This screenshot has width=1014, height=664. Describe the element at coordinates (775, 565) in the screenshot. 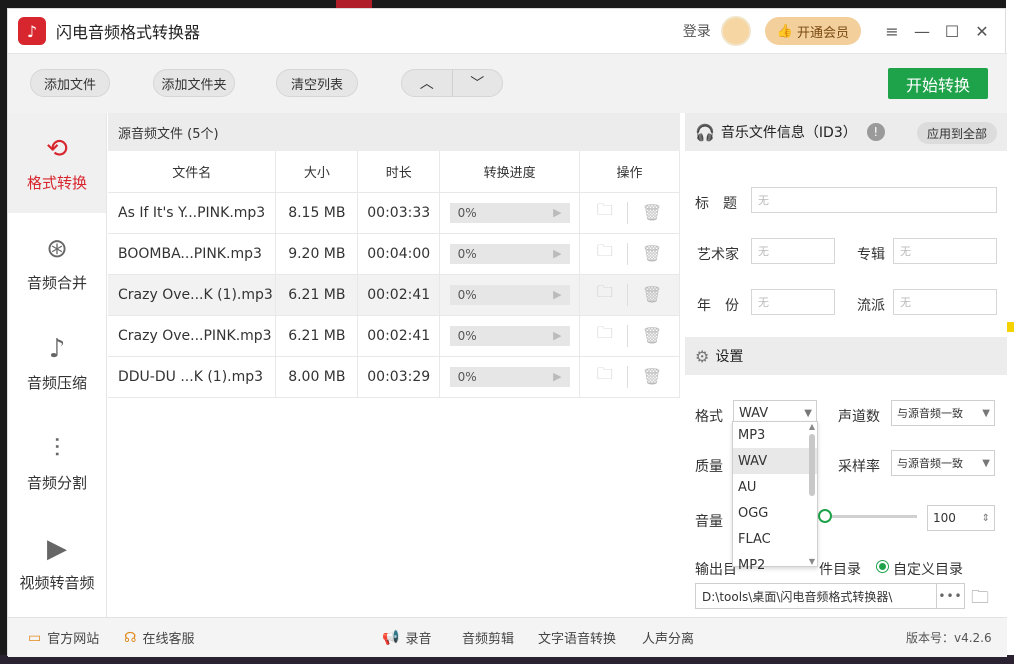

I see `format-option: MP2` at that location.